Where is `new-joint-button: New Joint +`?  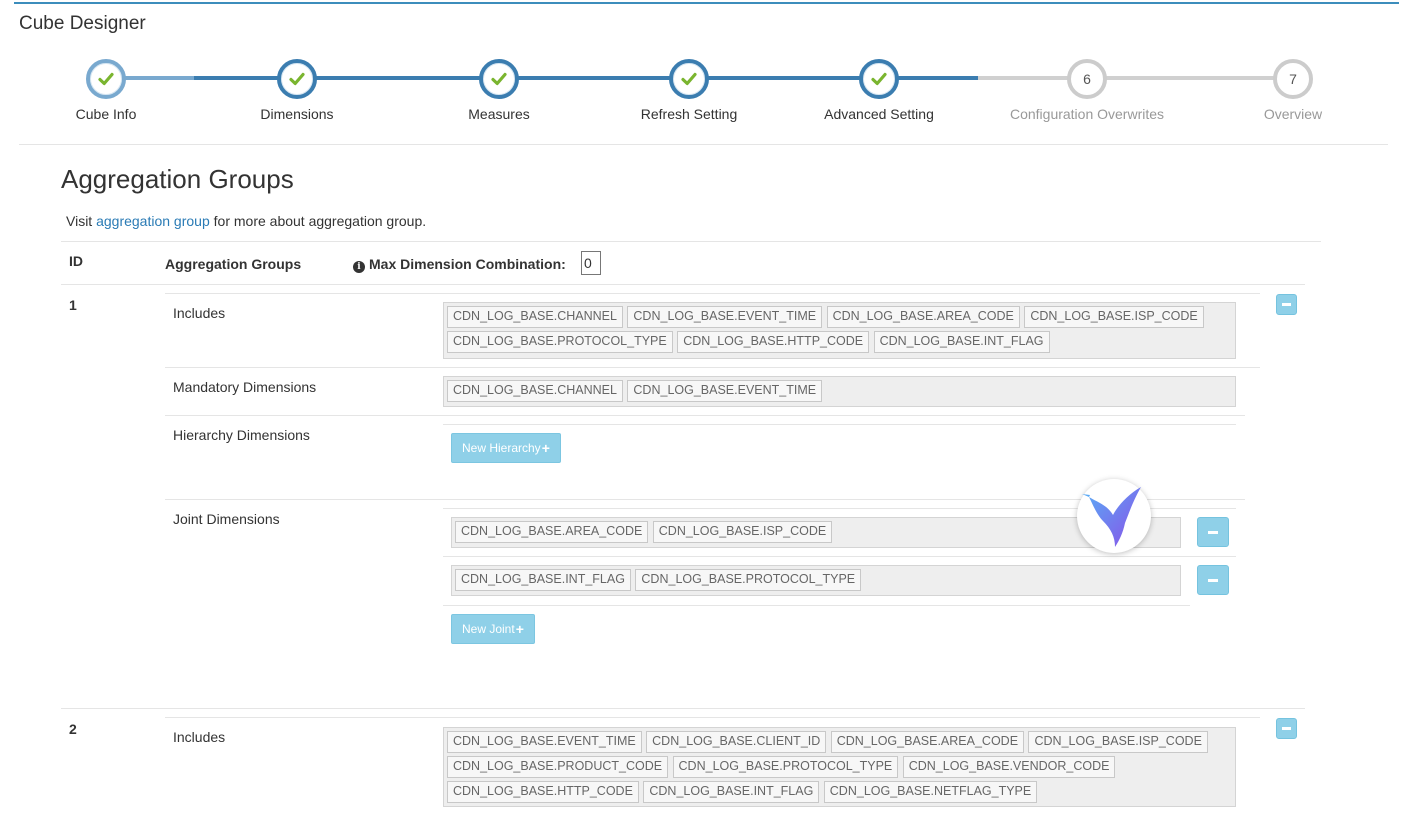
new-joint-button: New Joint + is located at coordinates (493, 629).